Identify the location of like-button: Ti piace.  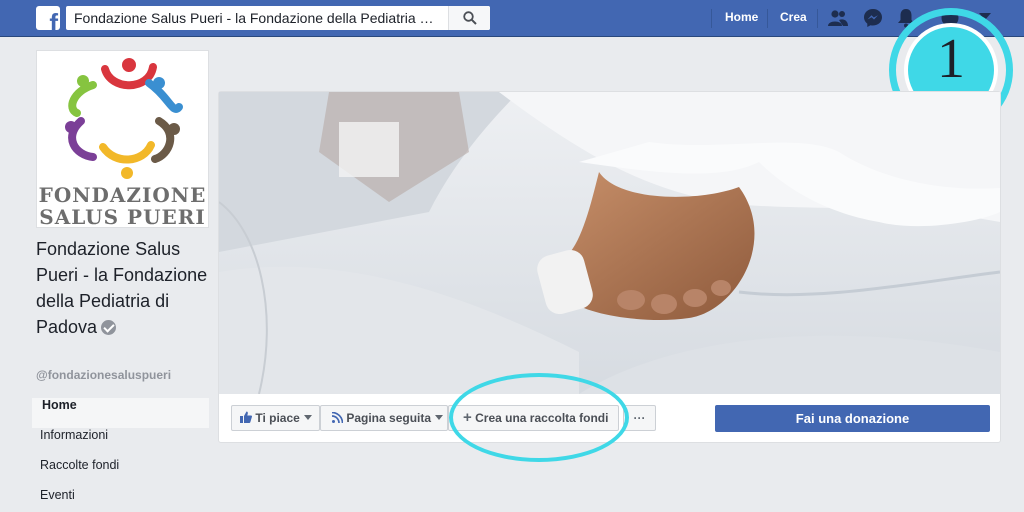
(275, 418).